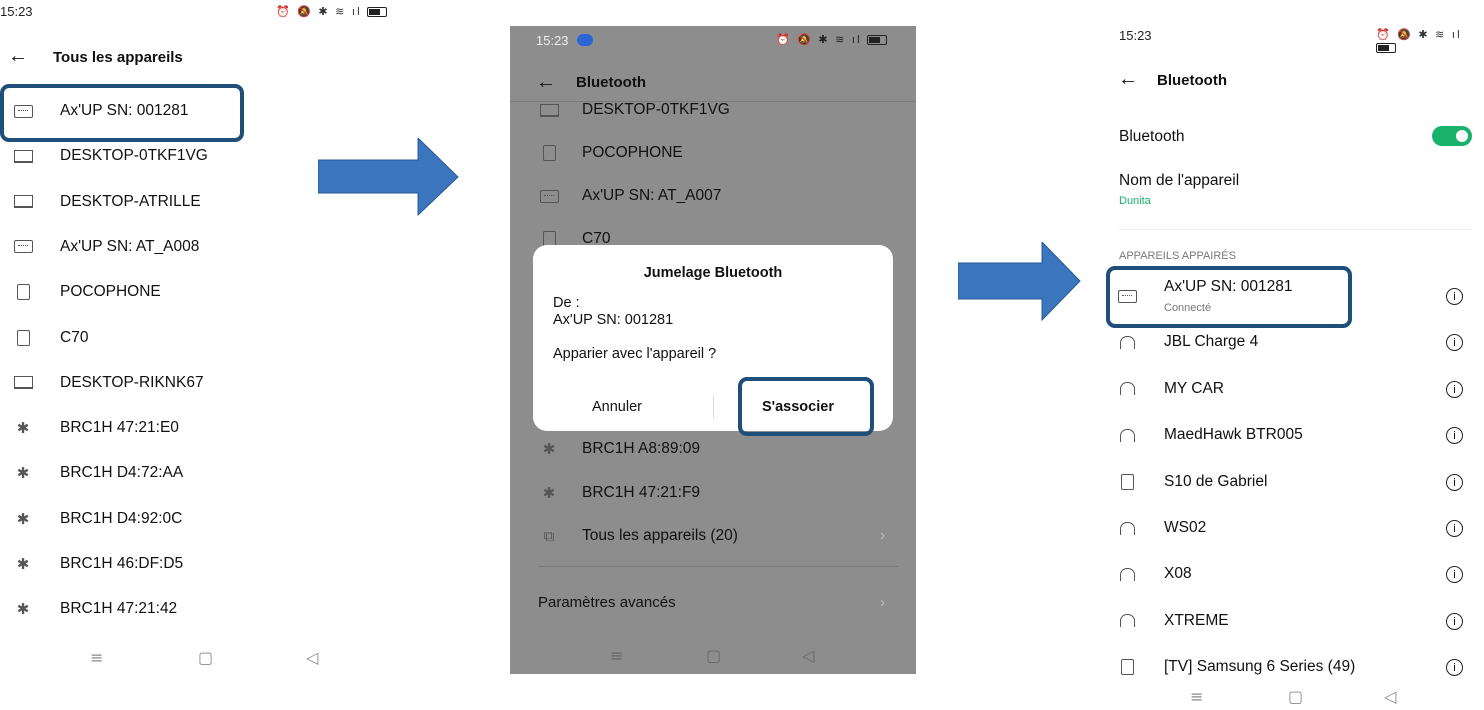  What do you see at coordinates (192, 428) in the screenshot?
I see `device-row: ✱ BRC1H 47:21:E0` at bounding box center [192, 428].